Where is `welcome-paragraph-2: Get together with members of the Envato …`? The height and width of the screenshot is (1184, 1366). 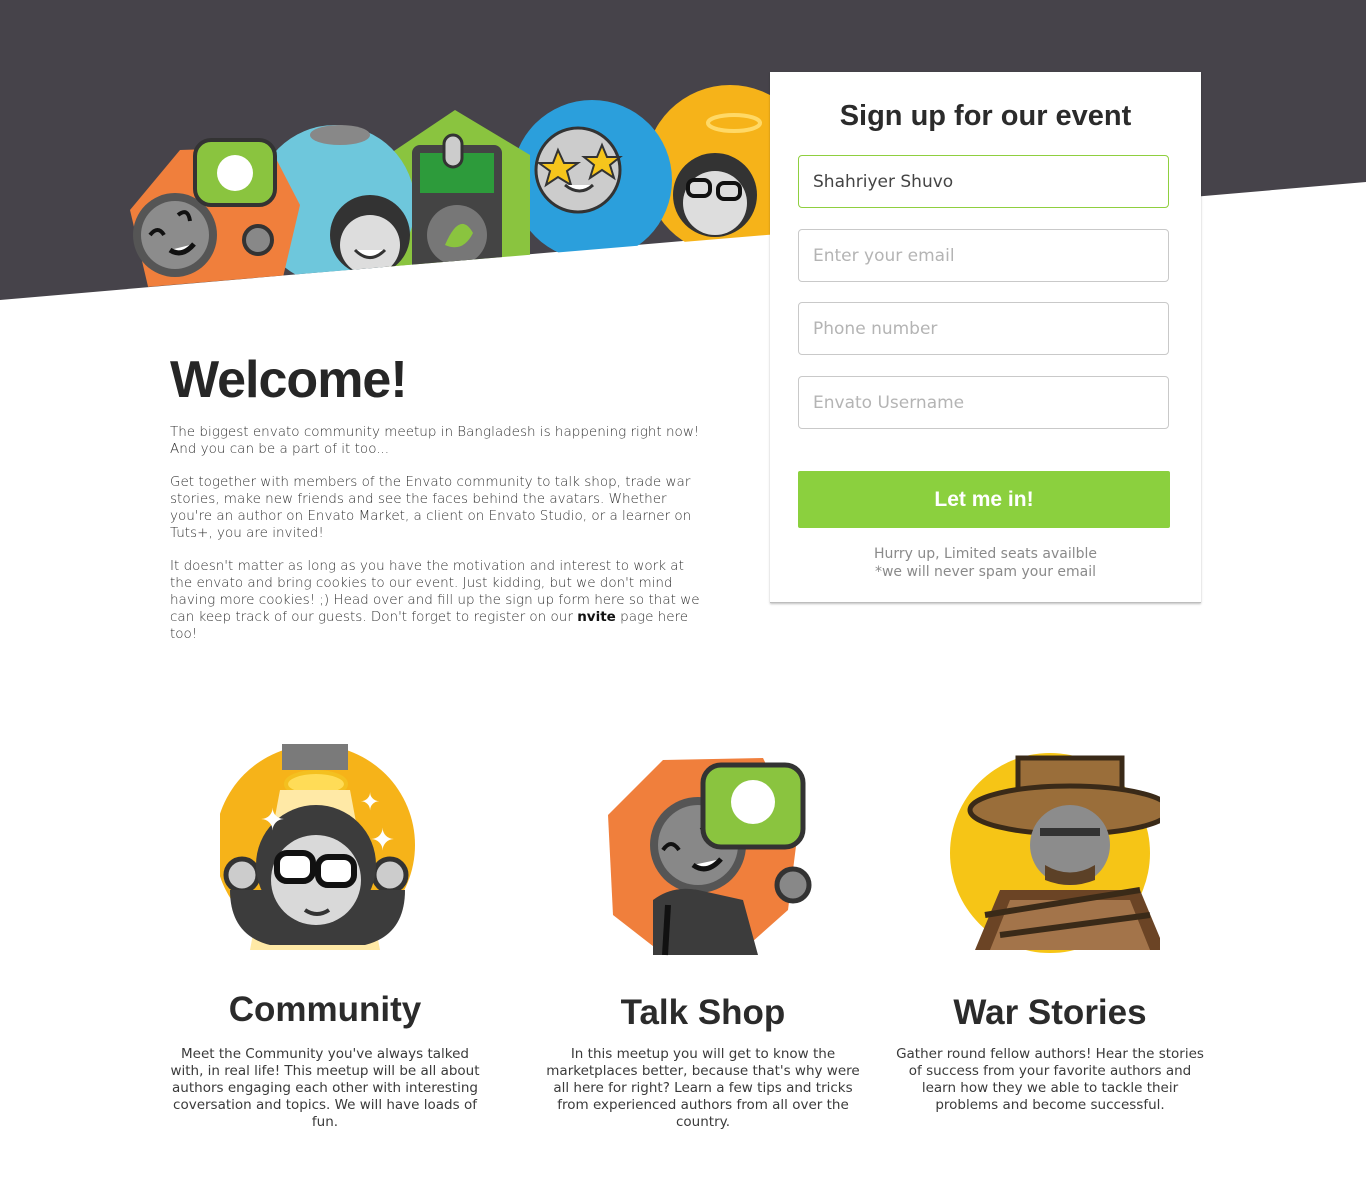
welcome-paragraph-2: Get together with members of the Envato … is located at coordinates (431, 507).